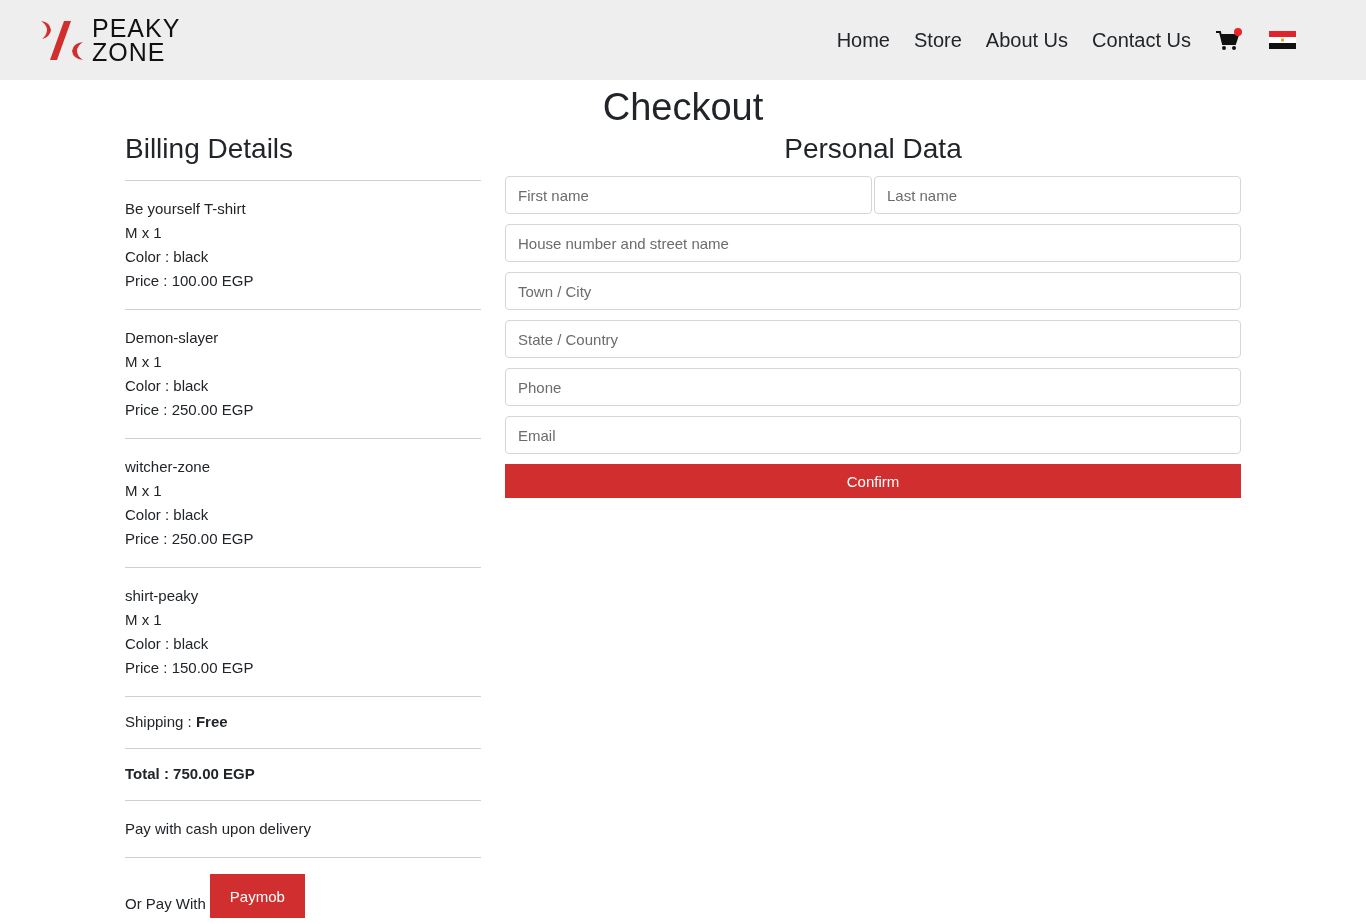  I want to click on product-name: shirt-peaky, so click(162, 596).